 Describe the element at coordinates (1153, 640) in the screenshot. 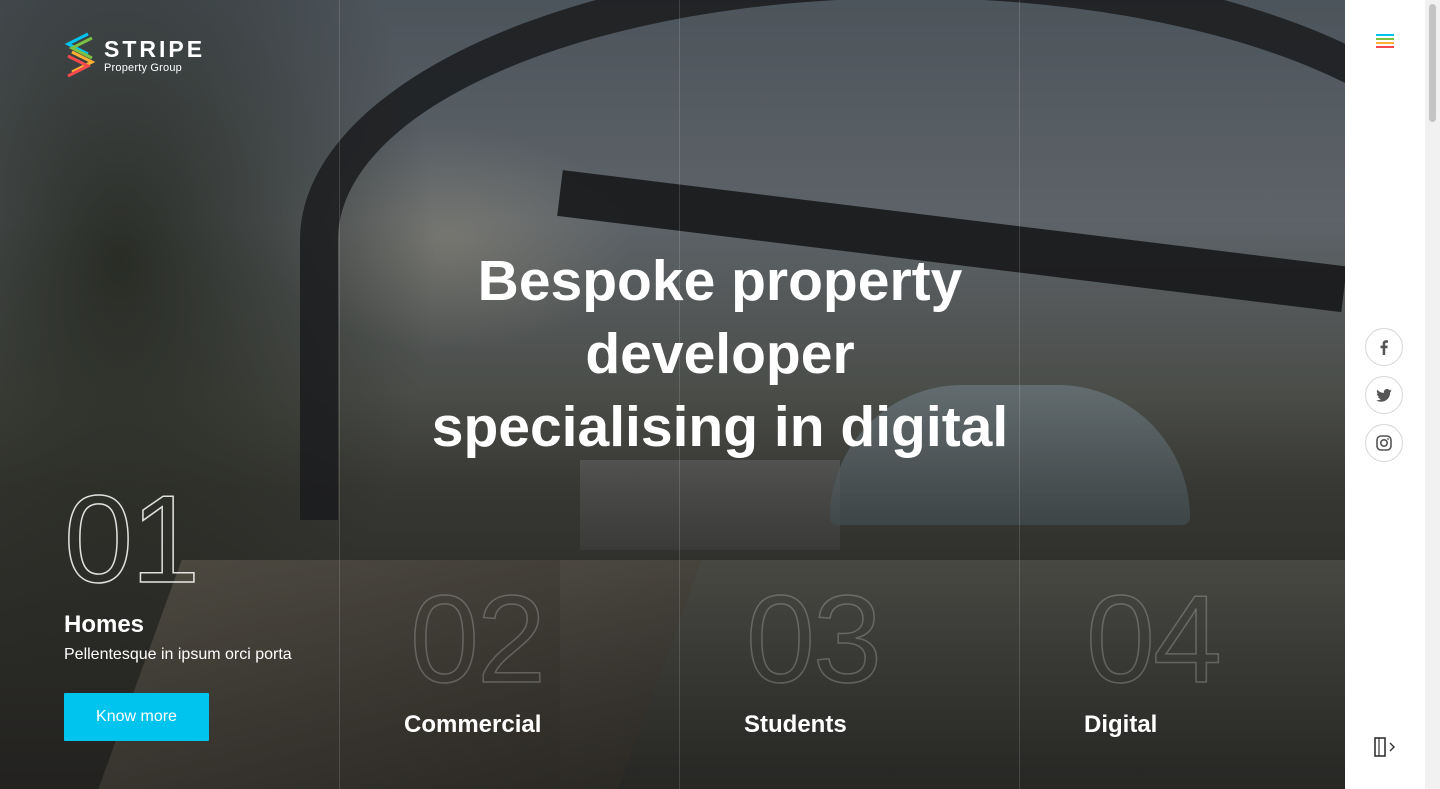

I see `panel-number: 04` at that location.